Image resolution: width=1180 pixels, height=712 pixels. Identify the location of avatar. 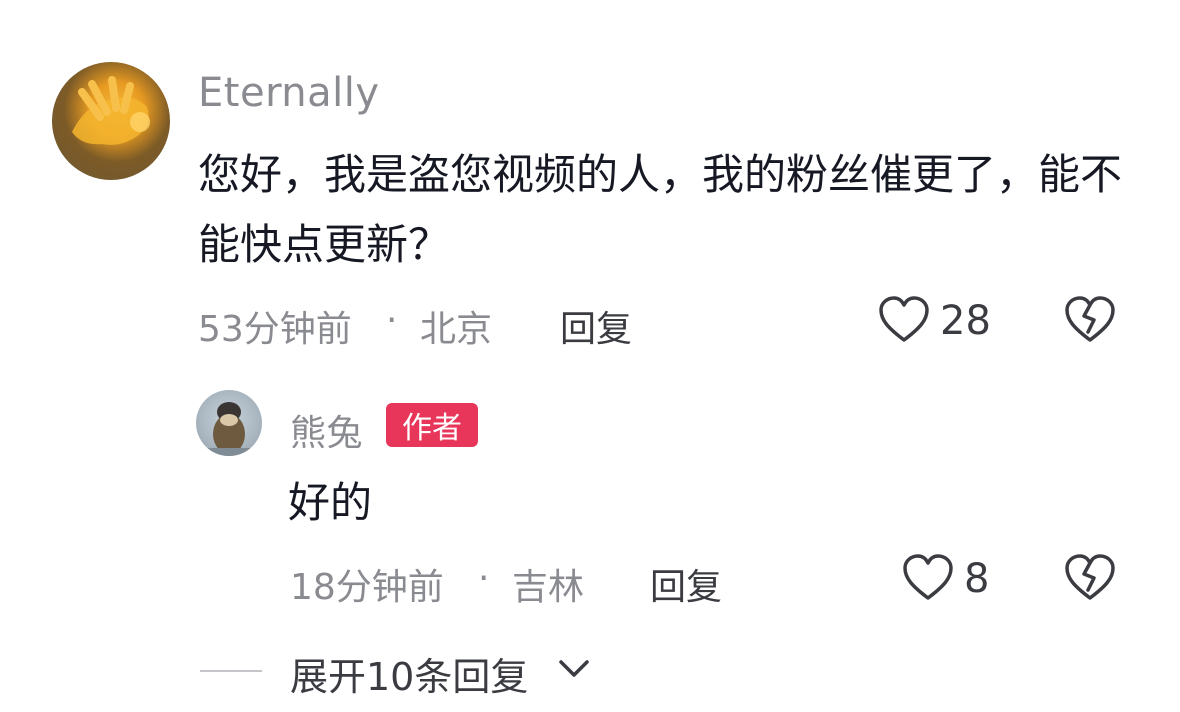
(111, 121).